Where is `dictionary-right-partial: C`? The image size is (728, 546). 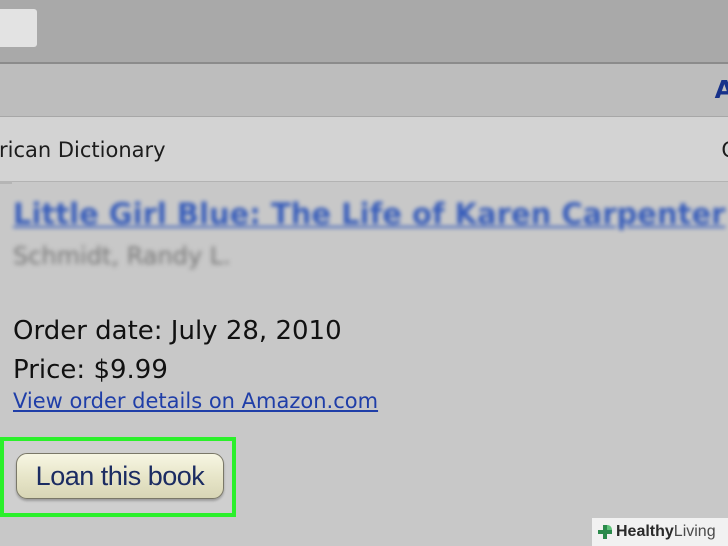 dictionary-right-partial: C is located at coordinates (724, 150).